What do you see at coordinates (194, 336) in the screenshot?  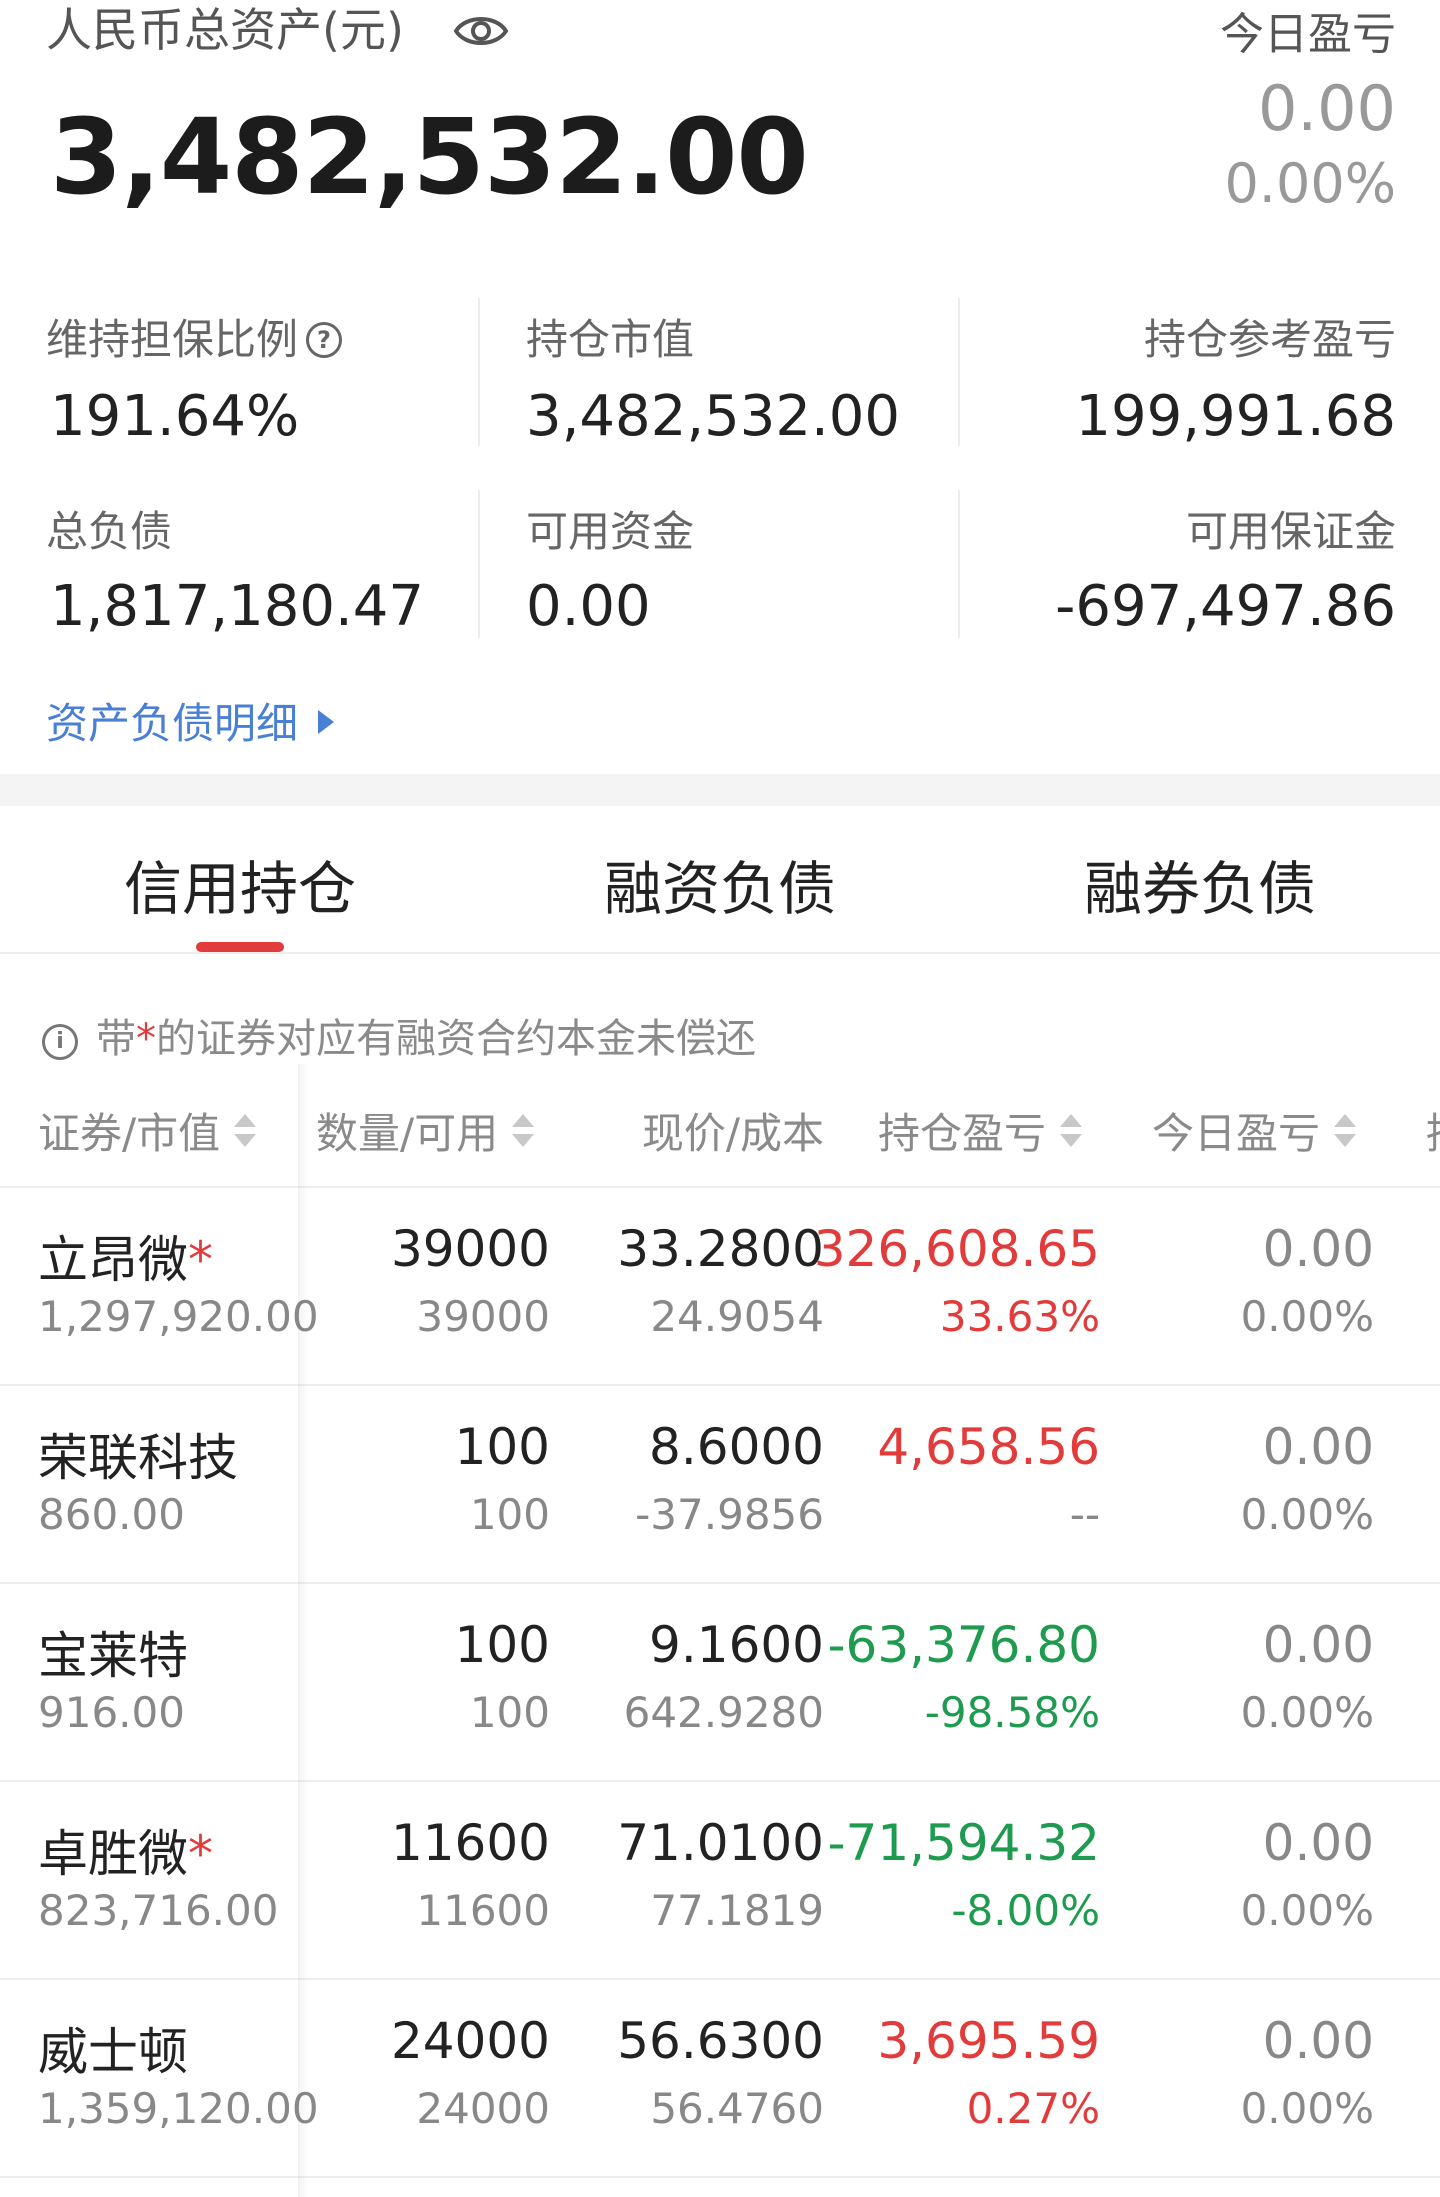 I see `maintenance-ratio-label: 维持担保比例?` at bounding box center [194, 336].